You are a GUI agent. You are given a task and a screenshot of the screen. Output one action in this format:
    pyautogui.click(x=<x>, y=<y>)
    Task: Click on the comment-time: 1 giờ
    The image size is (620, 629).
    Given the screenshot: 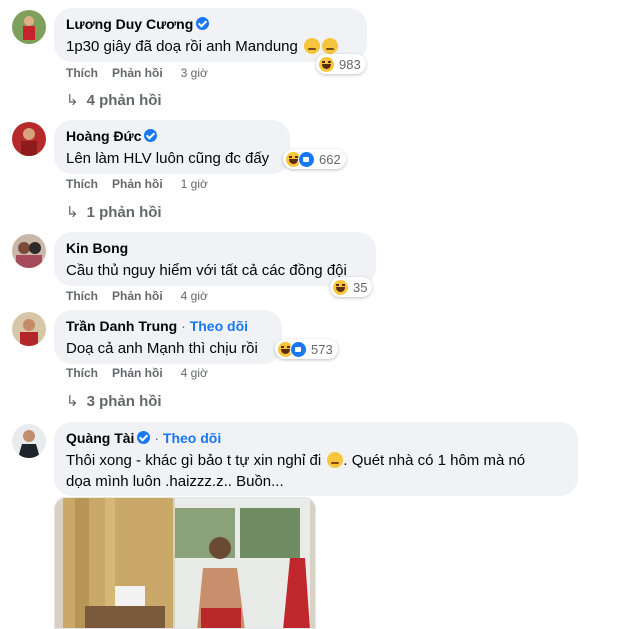 What is the action you would take?
    pyautogui.click(x=194, y=184)
    